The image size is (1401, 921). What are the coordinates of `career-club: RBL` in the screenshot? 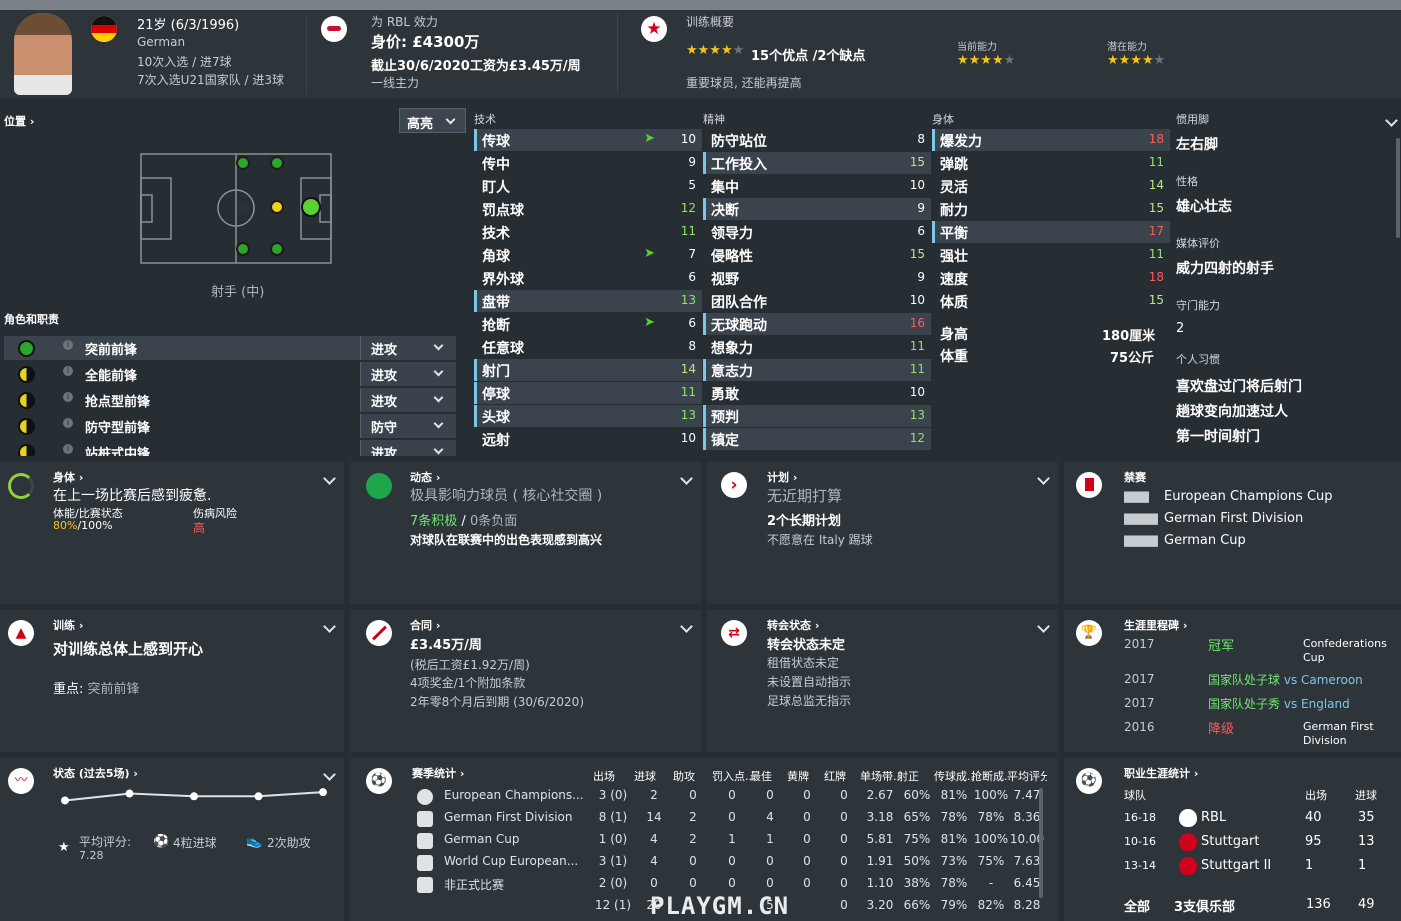 It's located at (1213, 817).